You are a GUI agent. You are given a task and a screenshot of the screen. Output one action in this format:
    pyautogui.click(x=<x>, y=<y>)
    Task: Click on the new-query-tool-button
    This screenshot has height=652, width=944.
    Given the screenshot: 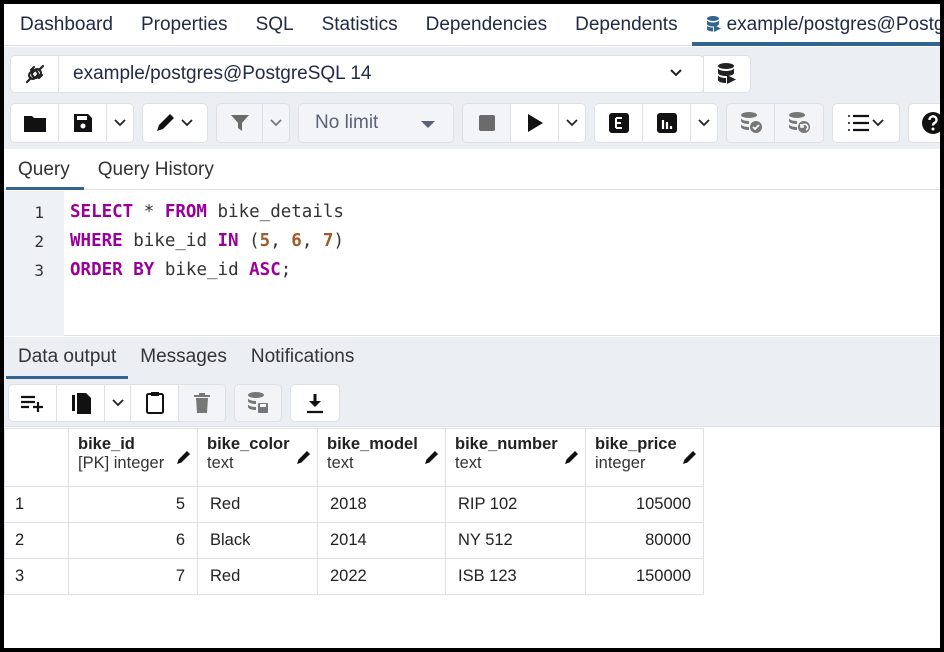 What is the action you would take?
    pyautogui.click(x=727, y=74)
    